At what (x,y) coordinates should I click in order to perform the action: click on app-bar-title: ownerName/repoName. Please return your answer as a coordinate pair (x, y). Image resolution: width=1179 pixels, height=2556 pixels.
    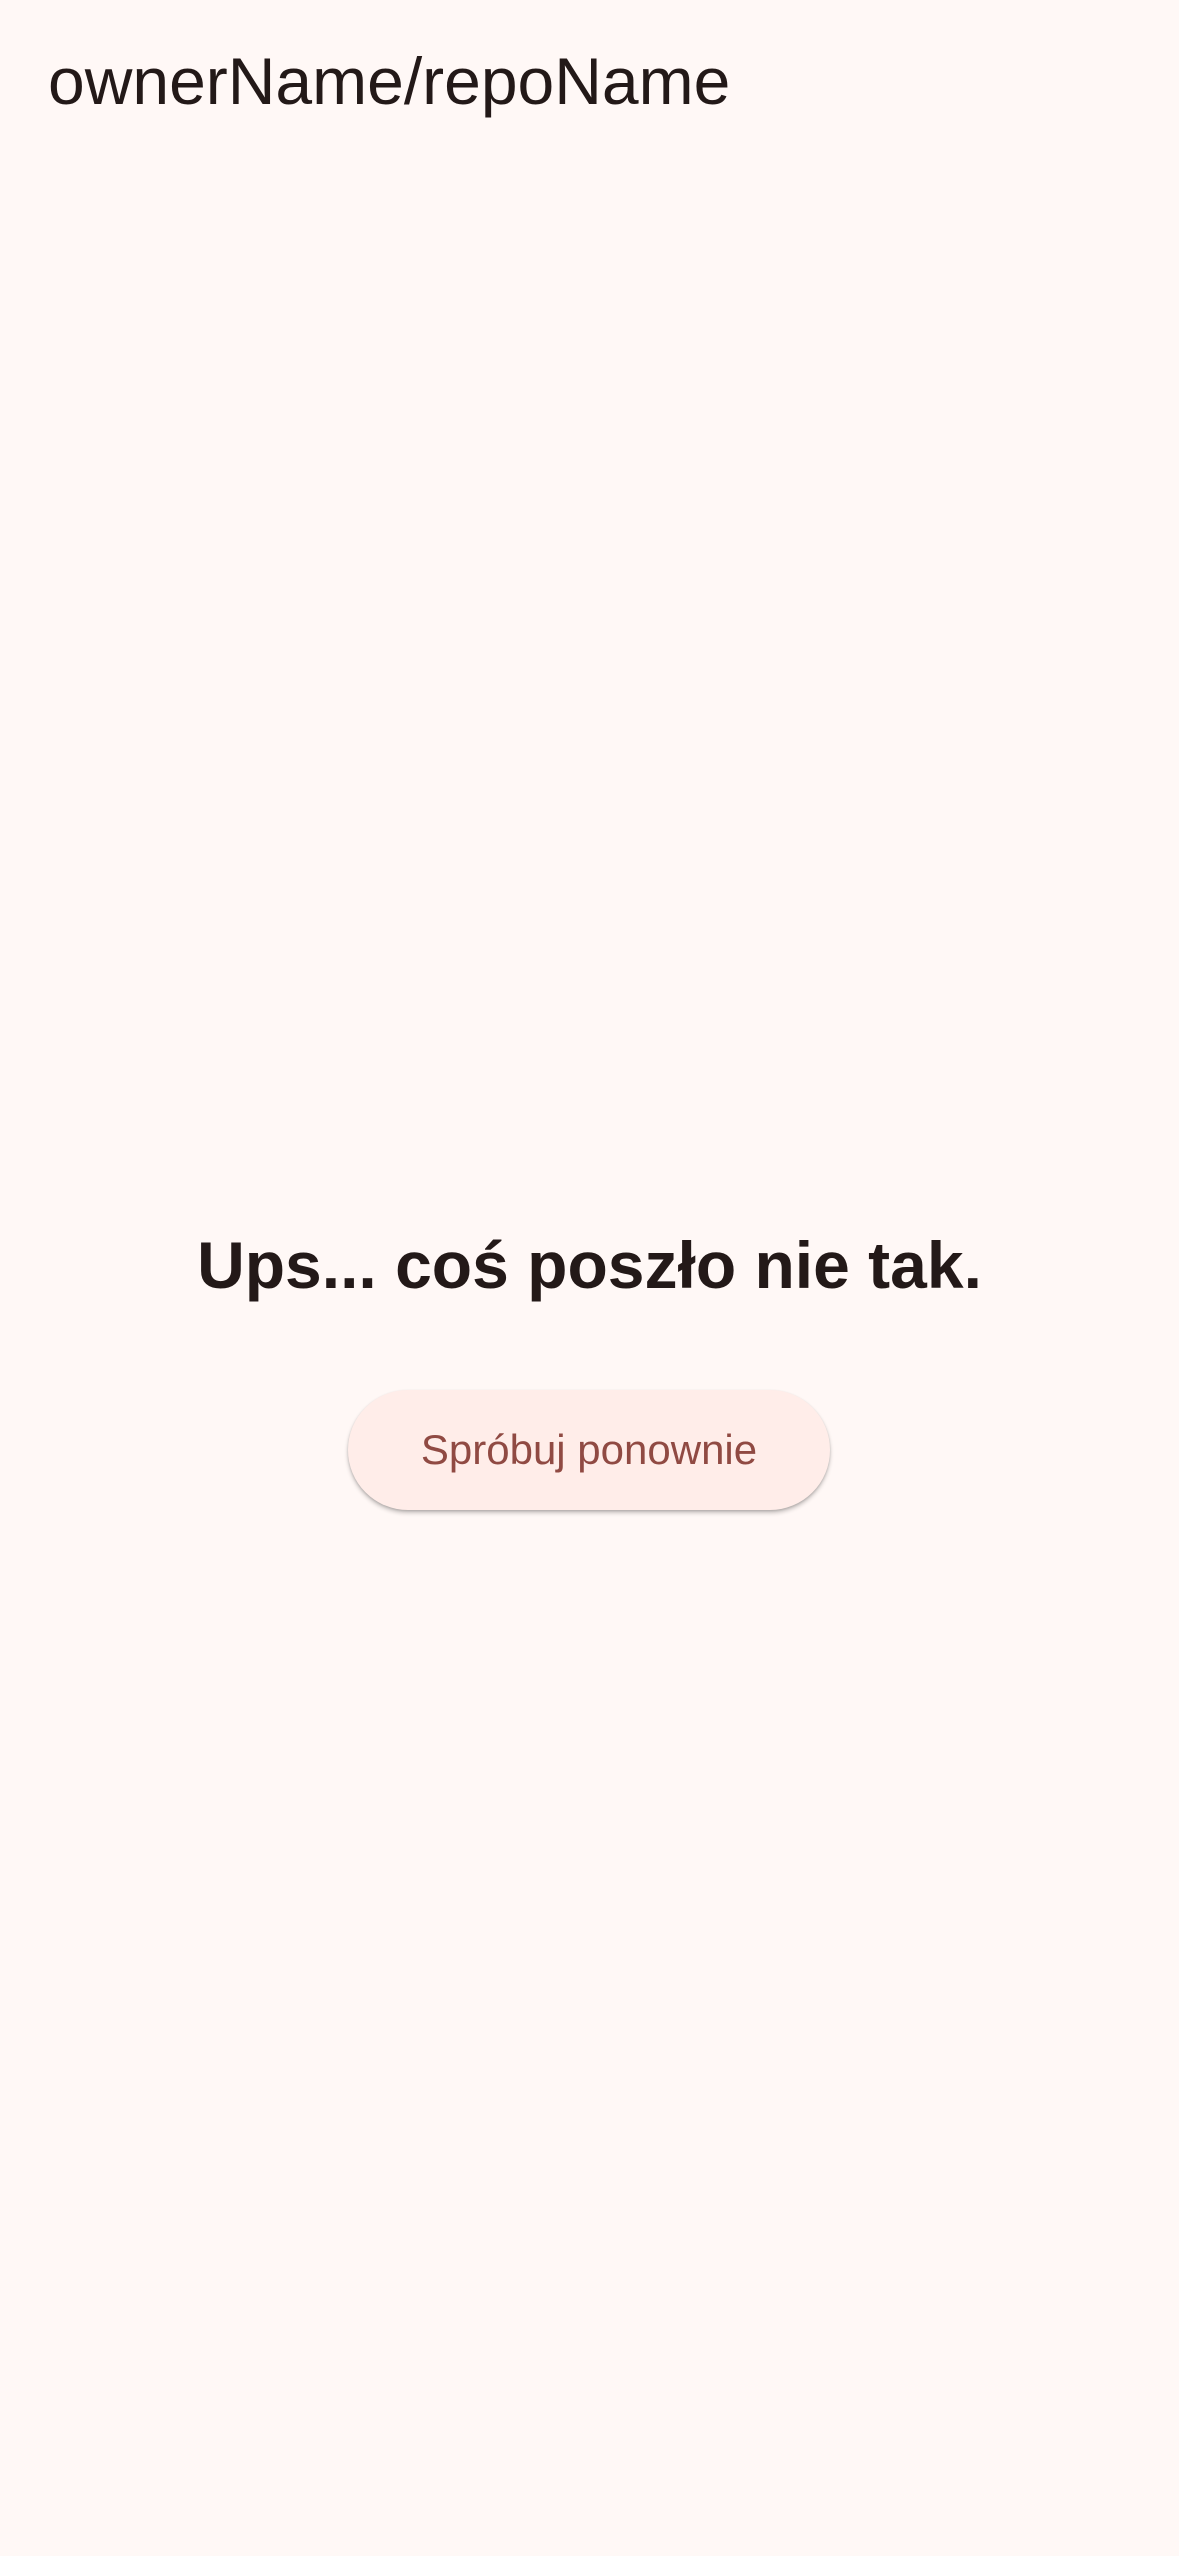
    Looking at the image, I should click on (389, 81).